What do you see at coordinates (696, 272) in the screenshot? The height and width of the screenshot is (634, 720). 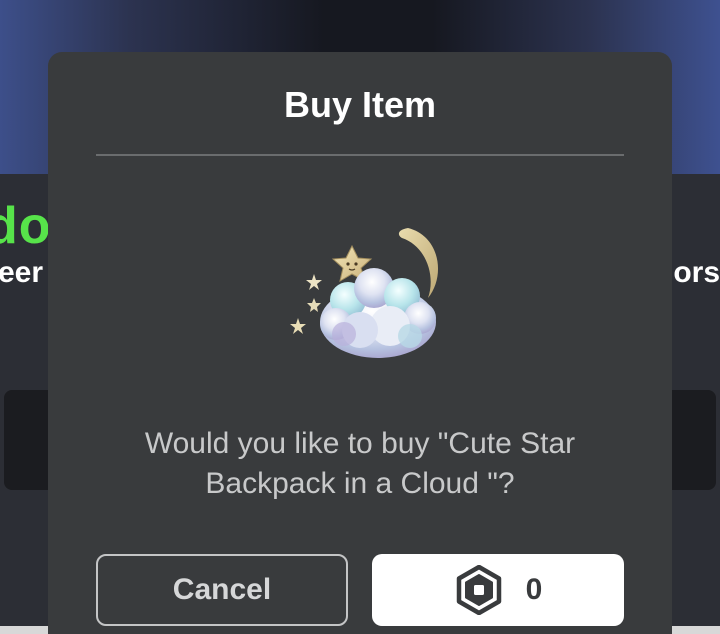 I see `background-right-text: ors` at bounding box center [696, 272].